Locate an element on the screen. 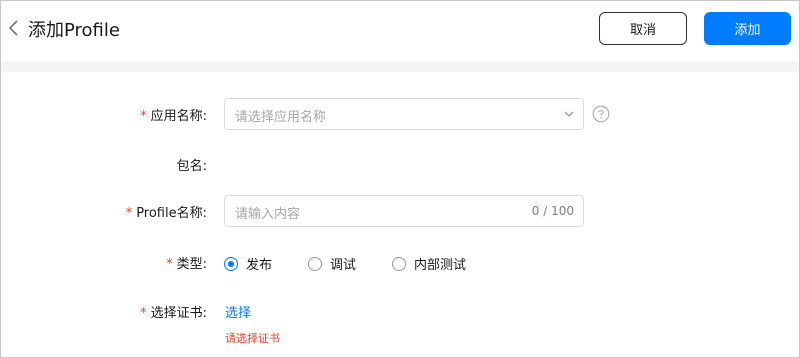 This screenshot has height=358, width=800. type-label-text: 类型: is located at coordinates (191, 264).